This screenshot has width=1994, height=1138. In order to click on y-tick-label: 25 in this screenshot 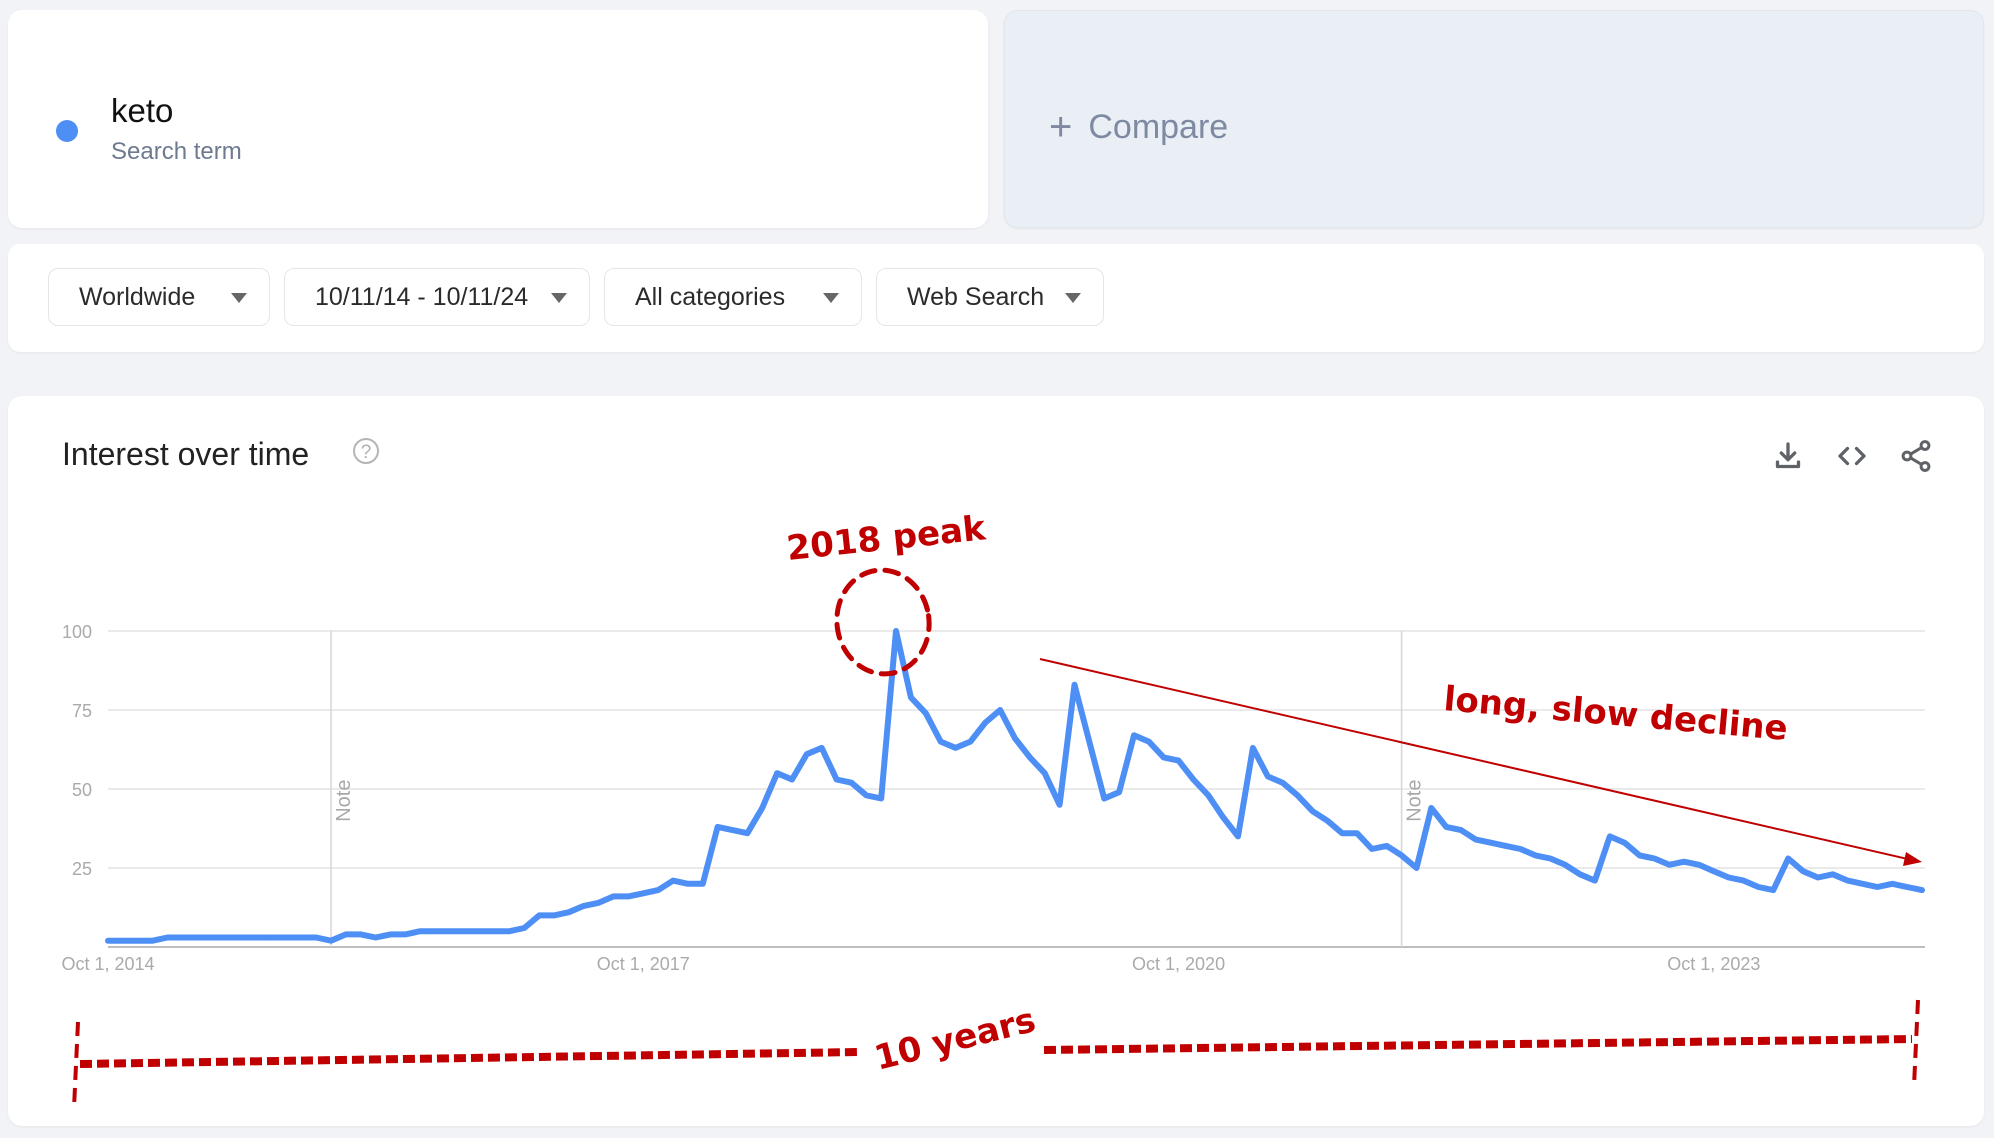, I will do `click(82, 869)`.